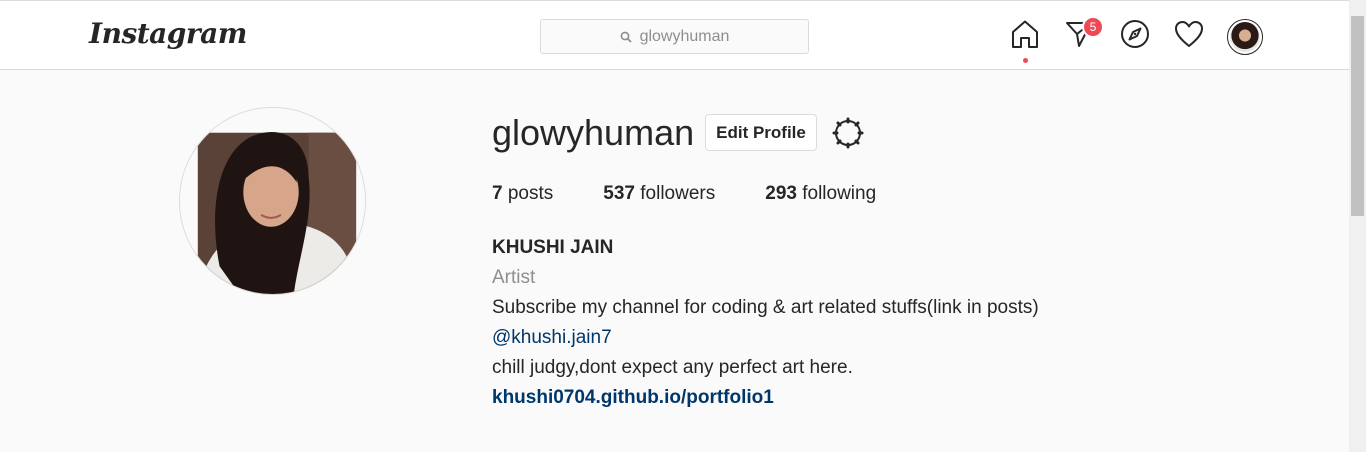 This screenshot has height=452, width=1366. What do you see at coordinates (678, 193) in the screenshot?
I see `followers-label: followers` at bounding box center [678, 193].